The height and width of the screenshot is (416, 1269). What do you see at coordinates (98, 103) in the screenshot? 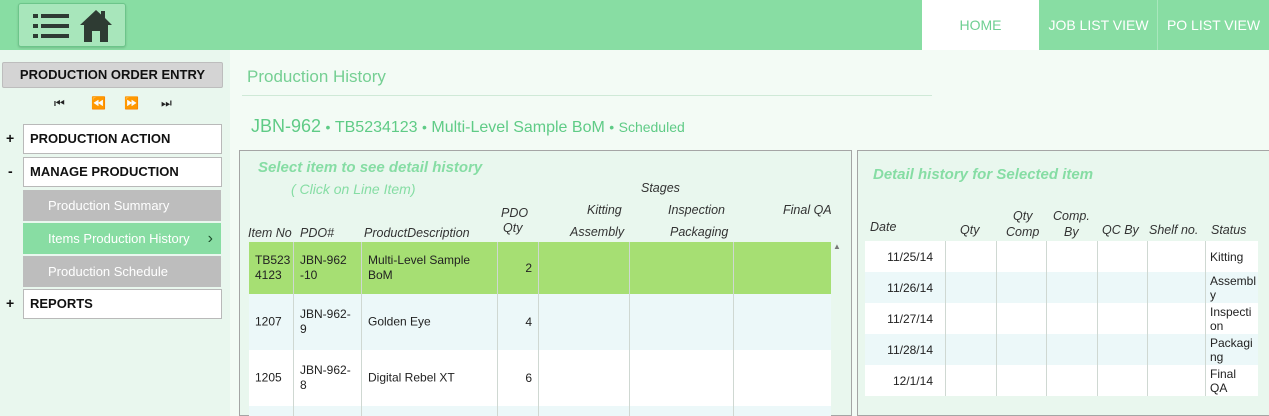
I see `previous-record-icon: ⏪` at bounding box center [98, 103].